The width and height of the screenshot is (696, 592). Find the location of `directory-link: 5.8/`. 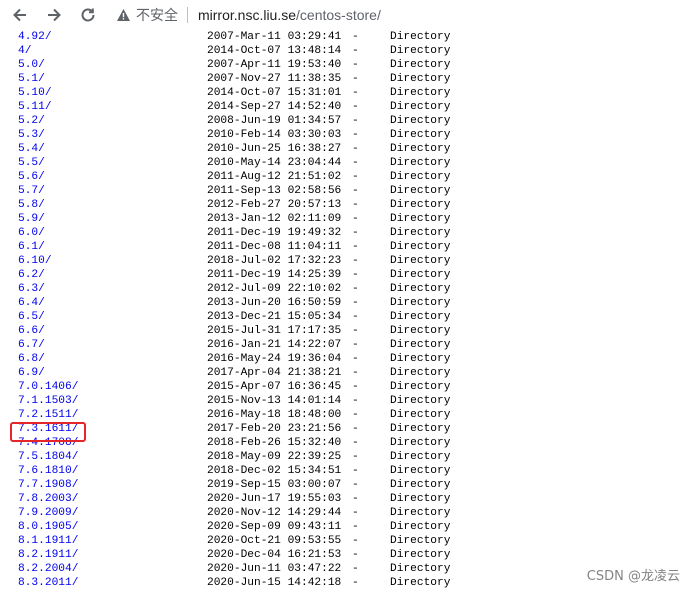

directory-link: 5.8/ is located at coordinates (31, 205).